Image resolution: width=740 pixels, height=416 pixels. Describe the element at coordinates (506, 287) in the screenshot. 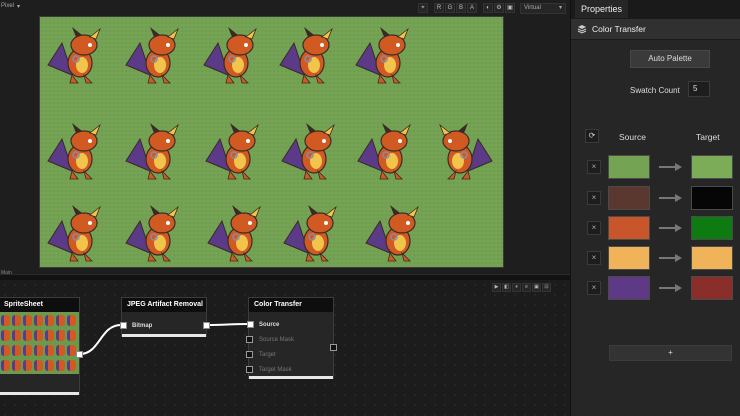

I see `split-button: ◧` at that location.